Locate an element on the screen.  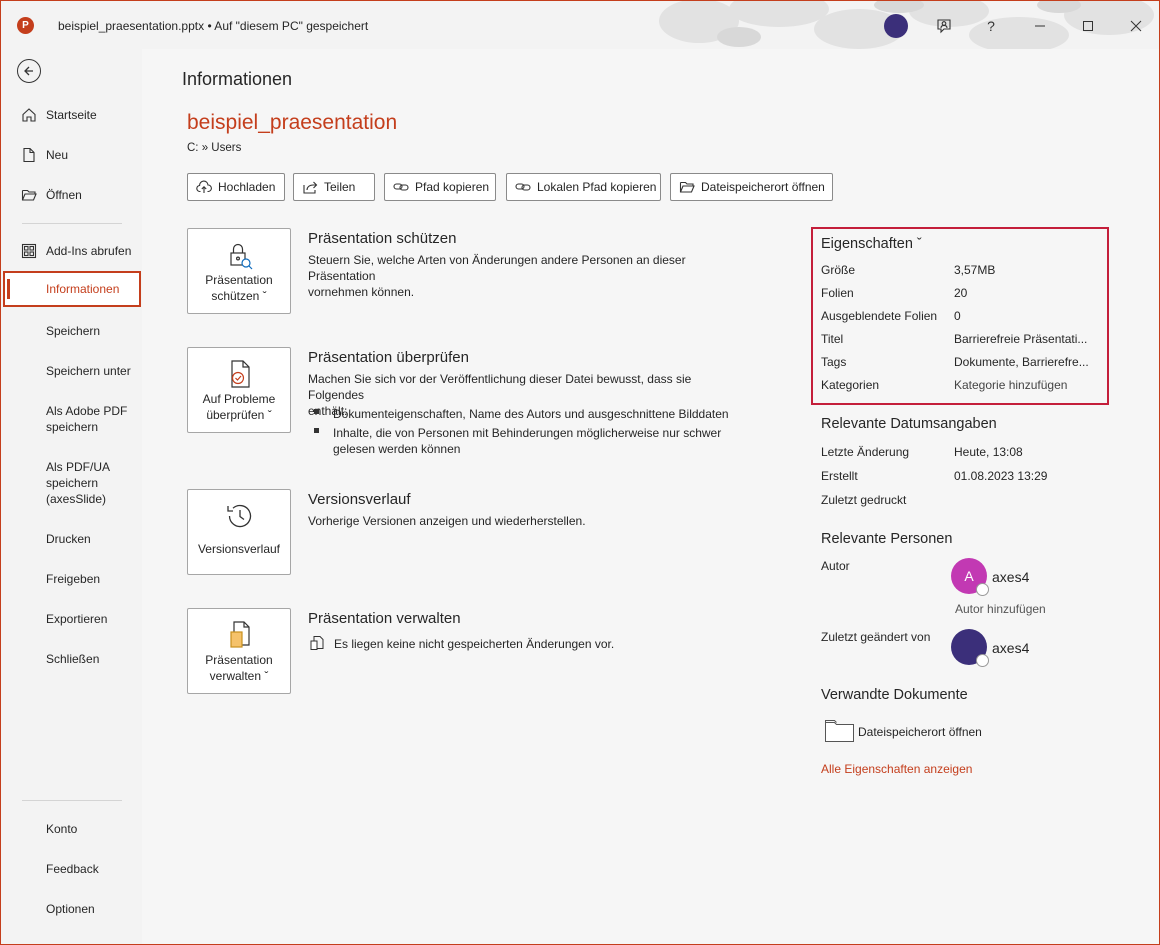
open-folder-icon is located at coordinates (29, 195).